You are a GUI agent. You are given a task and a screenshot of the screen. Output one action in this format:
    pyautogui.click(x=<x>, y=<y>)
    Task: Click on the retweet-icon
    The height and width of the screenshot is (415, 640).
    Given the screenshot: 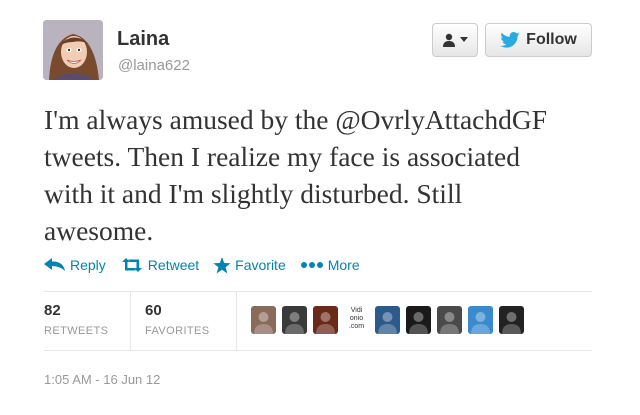 What is the action you would take?
    pyautogui.click(x=131, y=265)
    